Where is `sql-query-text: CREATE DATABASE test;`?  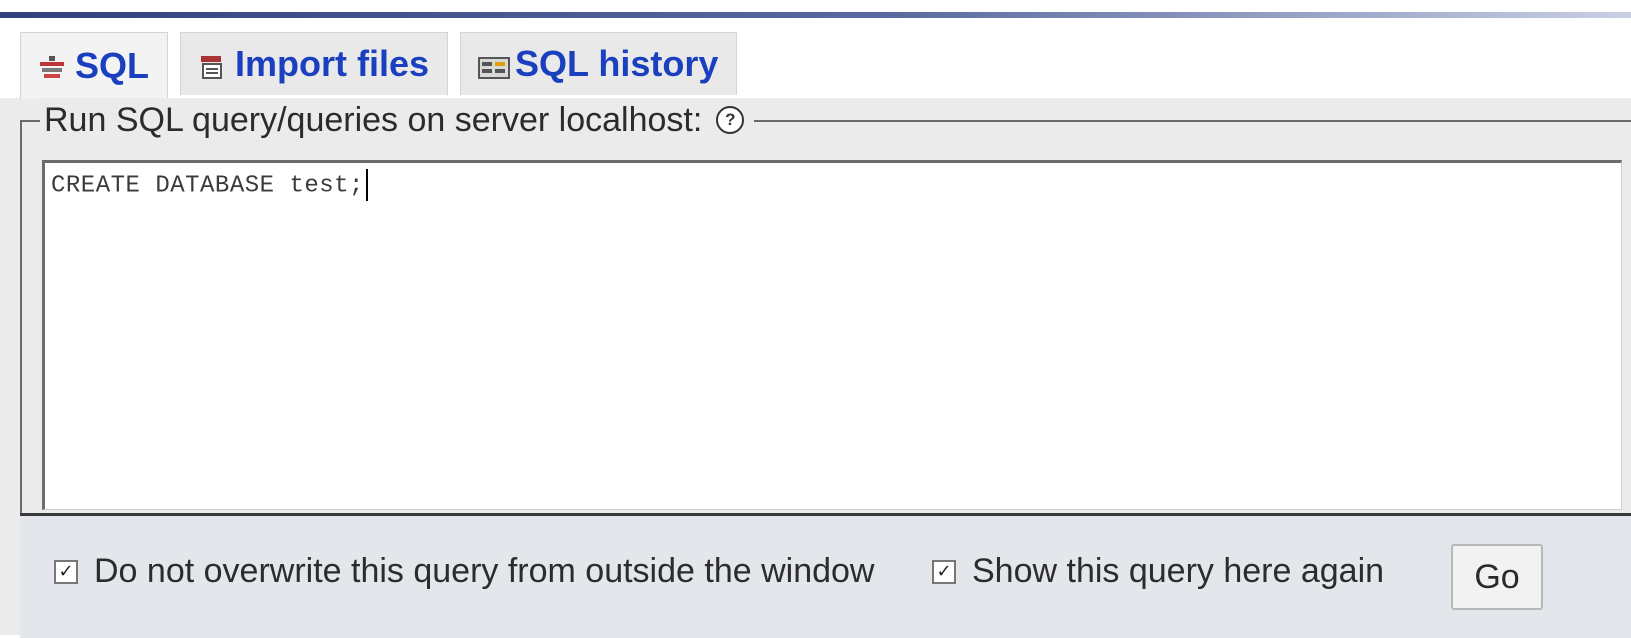
sql-query-text: CREATE DATABASE test; is located at coordinates (209, 185).